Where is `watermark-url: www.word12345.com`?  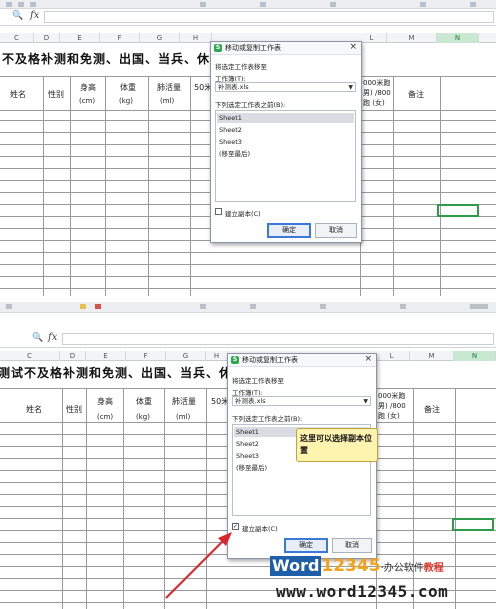
watermark-url: www.word12345.com is located at coordinates (362, 591).